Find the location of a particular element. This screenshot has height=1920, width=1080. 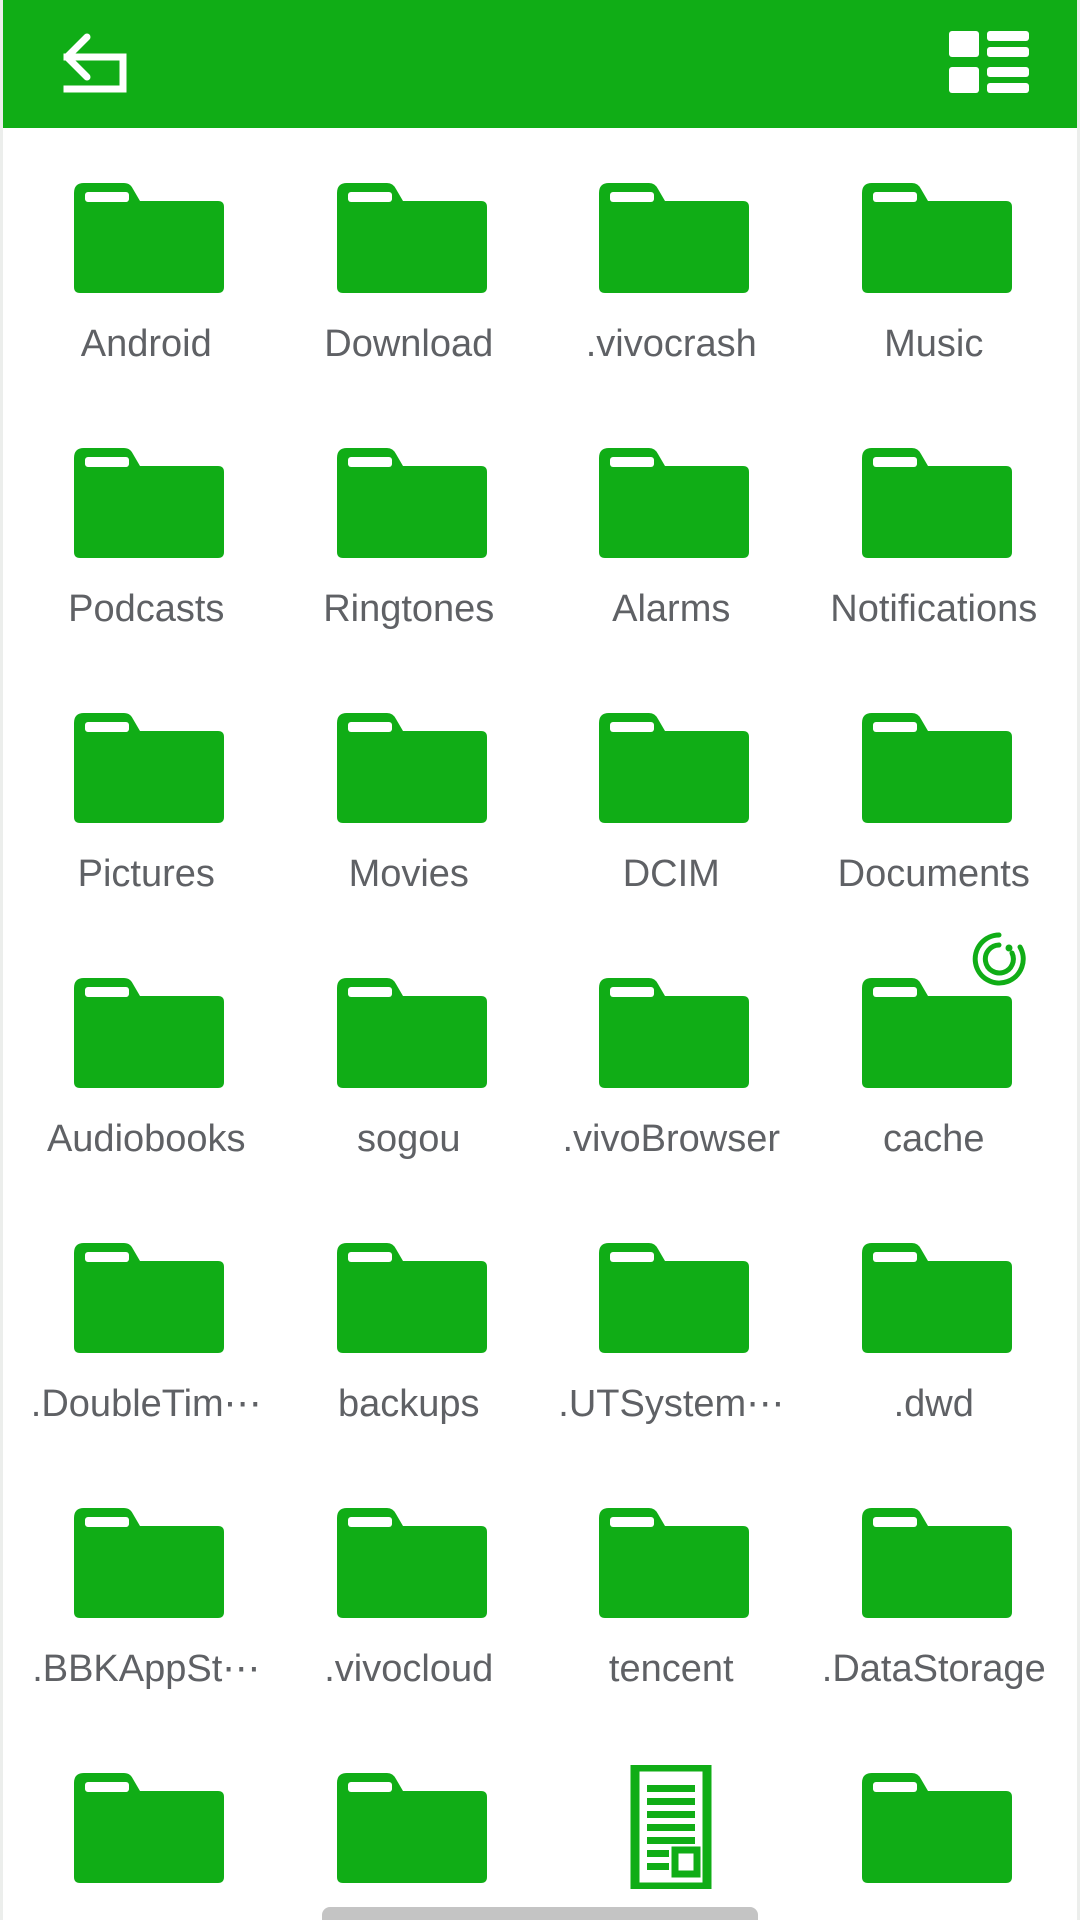

file-grid-item-label: Podcasts is located at coordinates (146, 609).